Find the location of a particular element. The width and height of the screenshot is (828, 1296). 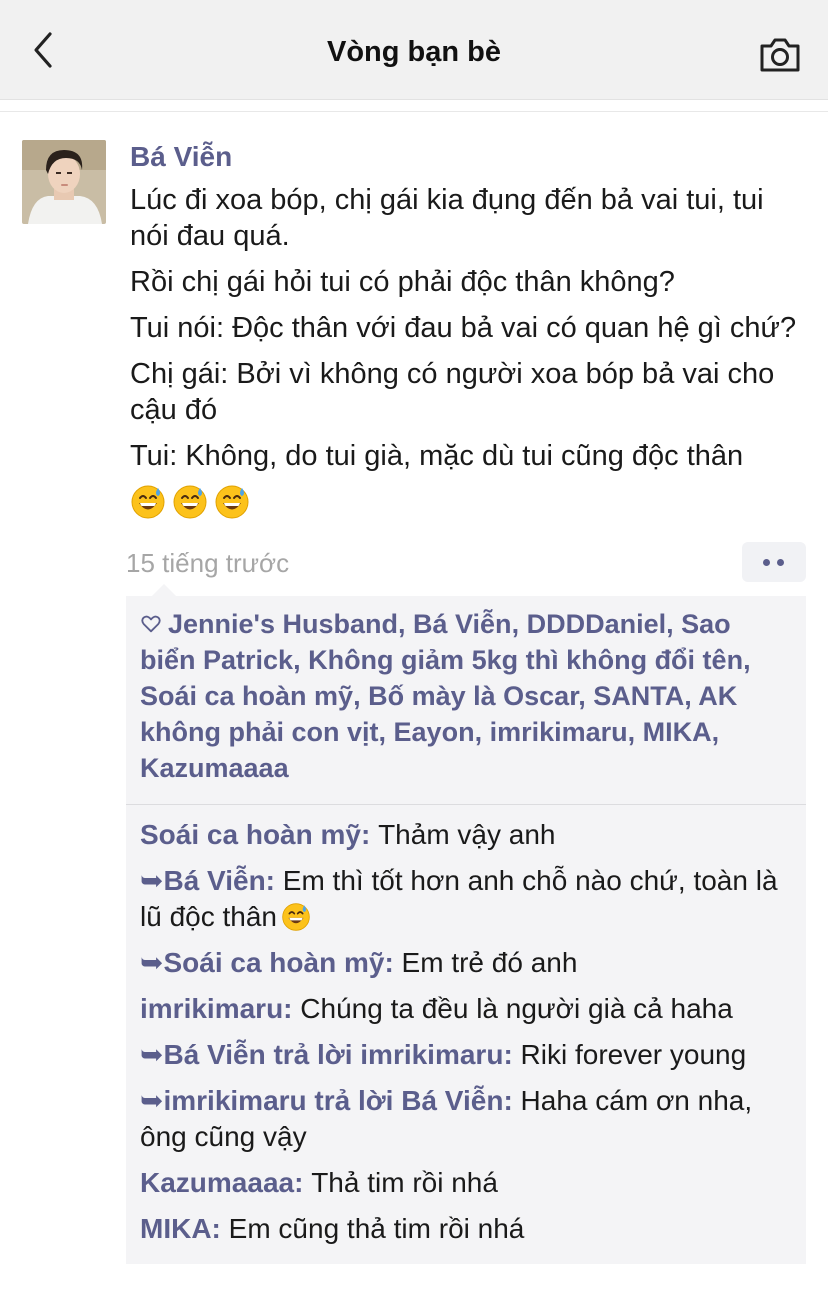

comment-author: MIKA is located at coordinates (176, 1228).